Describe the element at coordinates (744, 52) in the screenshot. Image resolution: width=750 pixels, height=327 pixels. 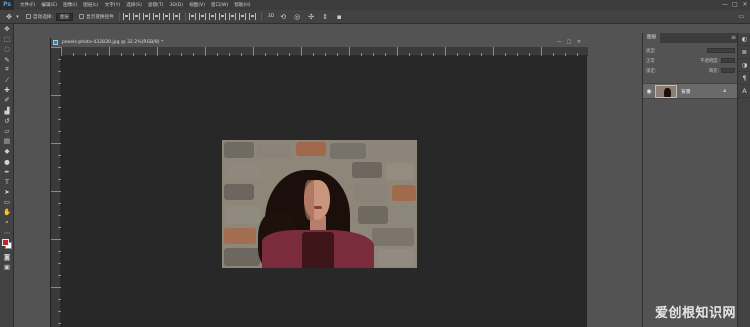
I see `properties-panel-icon: ≣` at that location.